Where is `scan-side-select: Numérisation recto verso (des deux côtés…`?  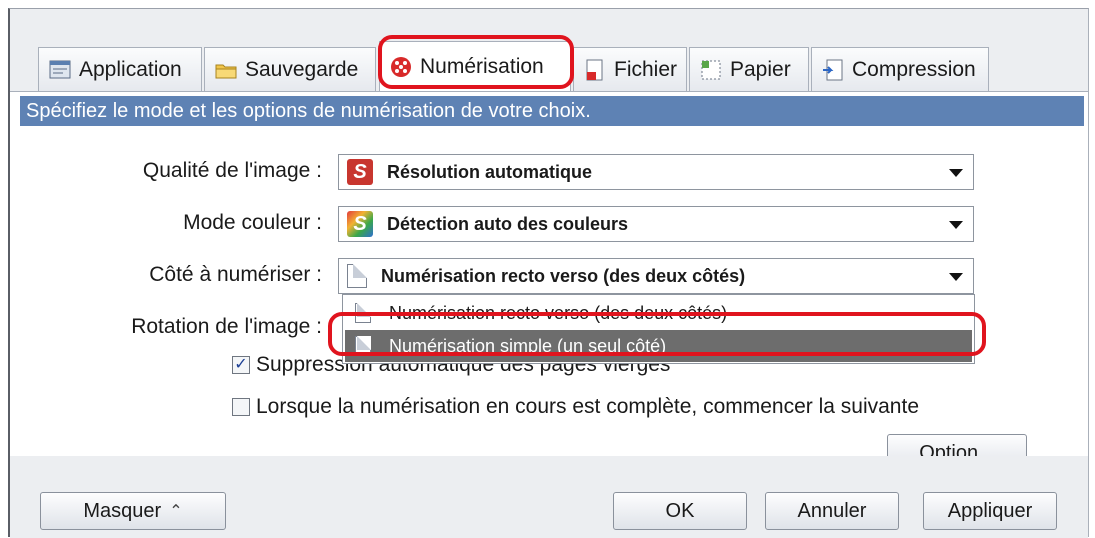
scan-side-select: Numérisation recto verso (des deux côtés… is located at coordinates (656, 276).